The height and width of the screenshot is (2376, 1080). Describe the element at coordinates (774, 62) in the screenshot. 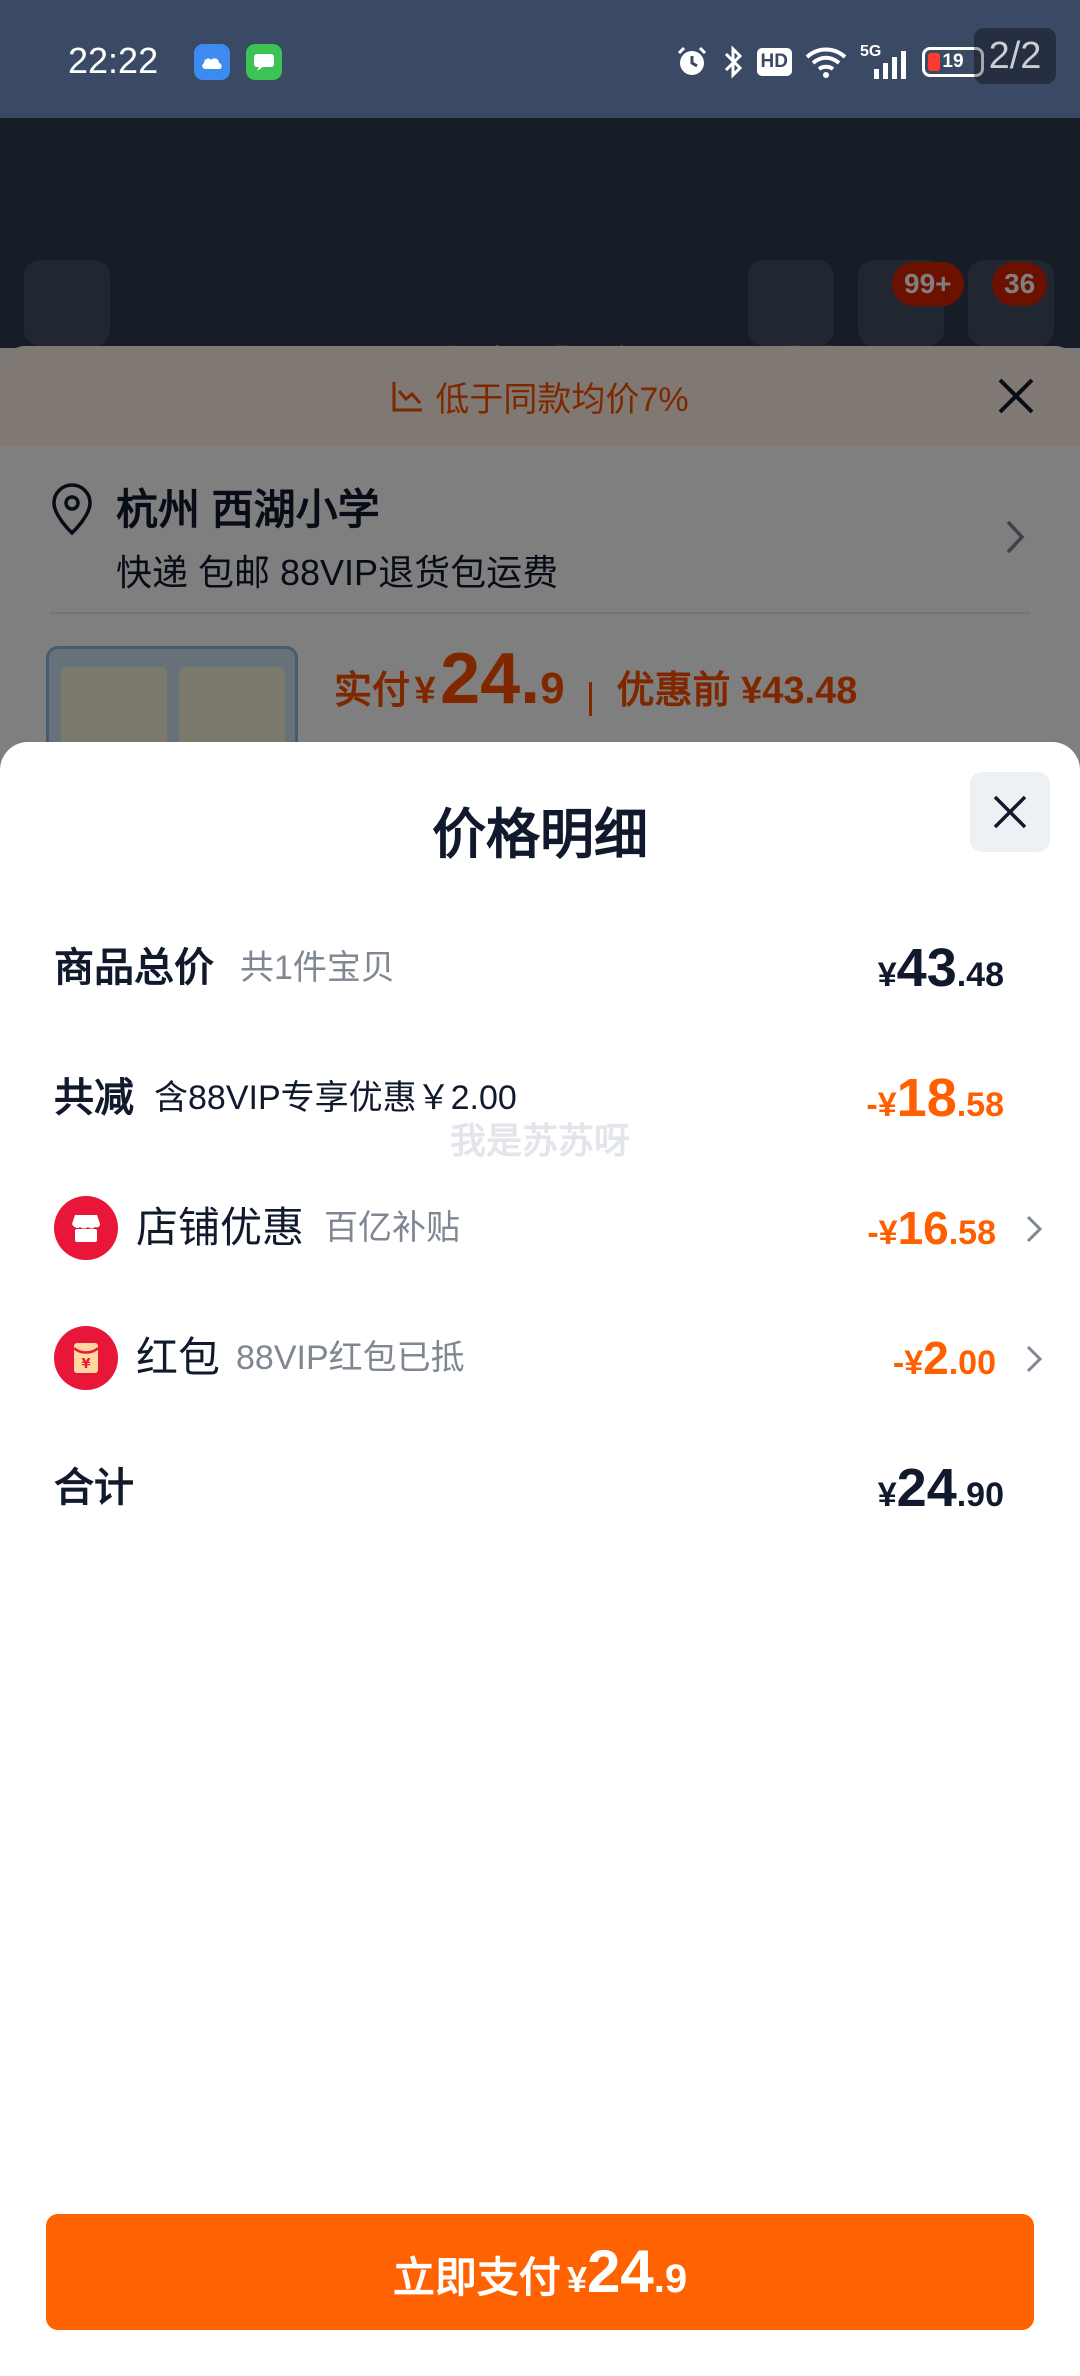

I see `hd-icon: HD` at that location.